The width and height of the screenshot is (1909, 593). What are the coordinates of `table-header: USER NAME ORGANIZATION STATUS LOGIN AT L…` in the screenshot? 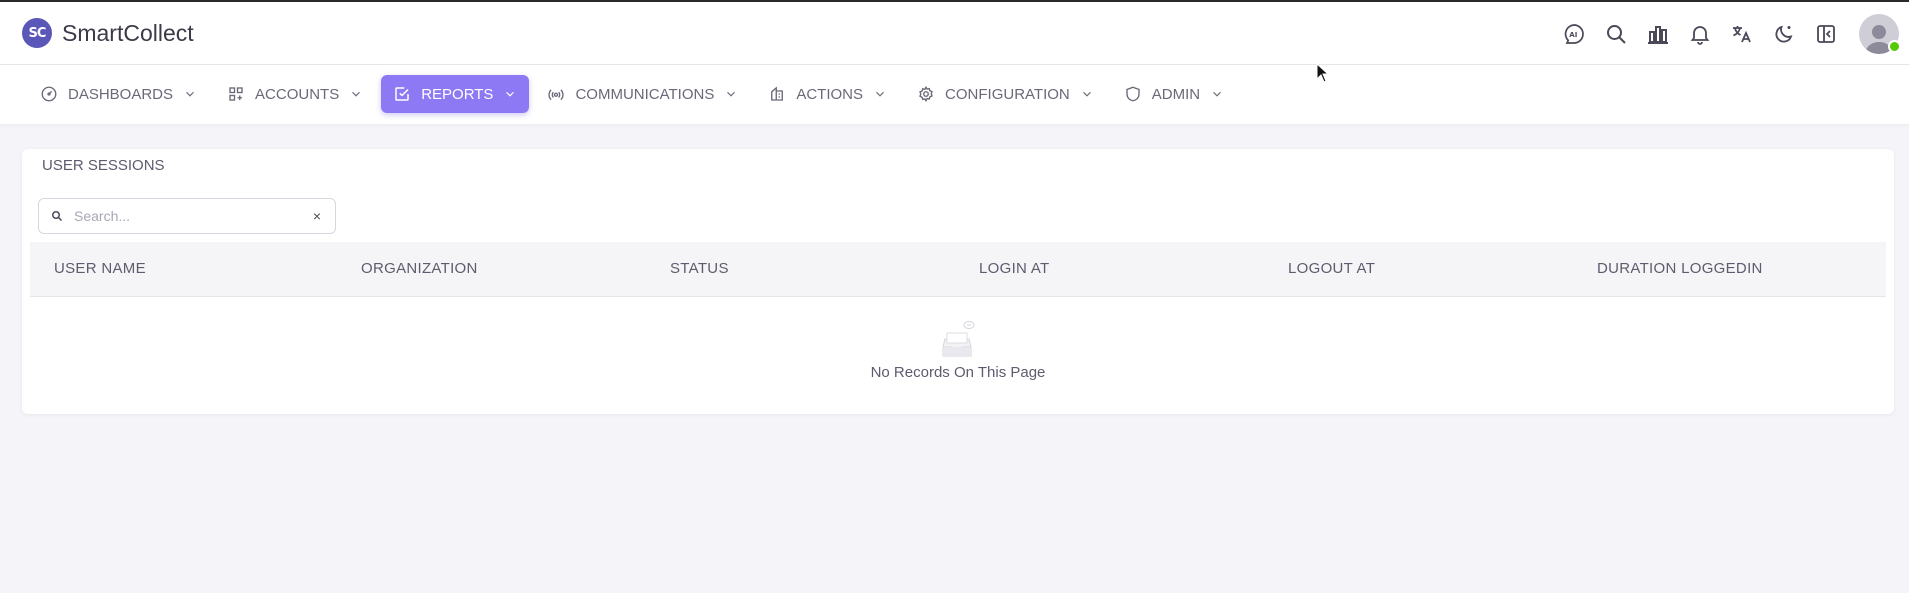 It's located at (958, 269).